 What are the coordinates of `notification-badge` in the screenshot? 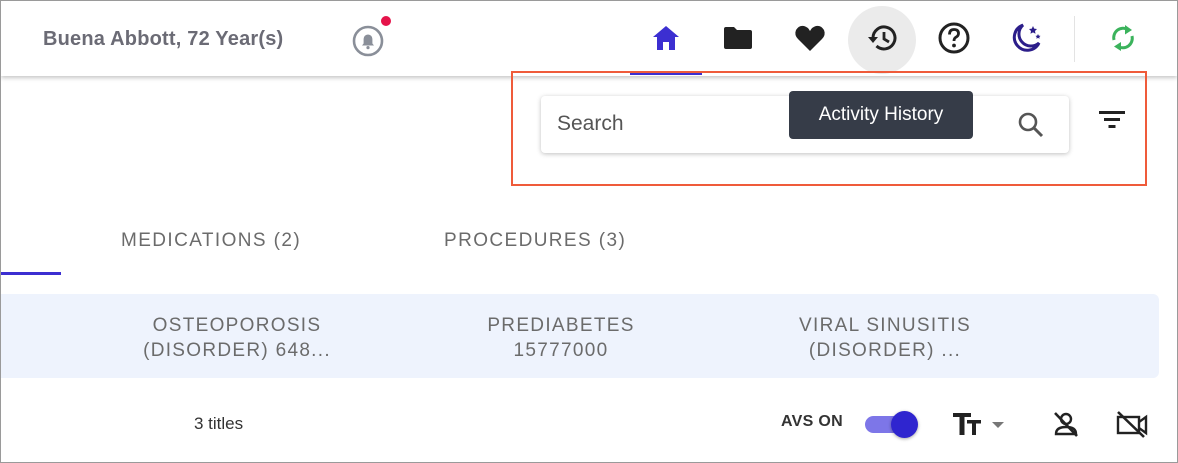 It's located at (386, 21).